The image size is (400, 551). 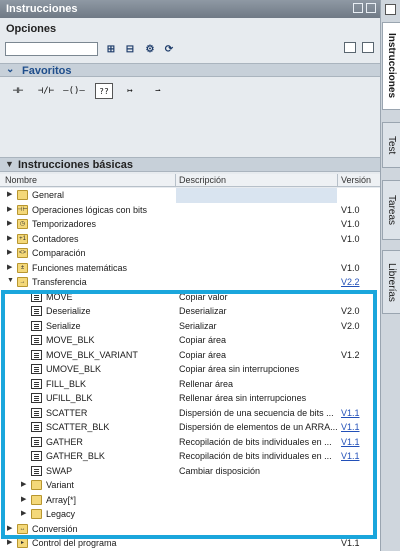 I want to click on row-name: Temporizadores, so click(x=64, y=224).